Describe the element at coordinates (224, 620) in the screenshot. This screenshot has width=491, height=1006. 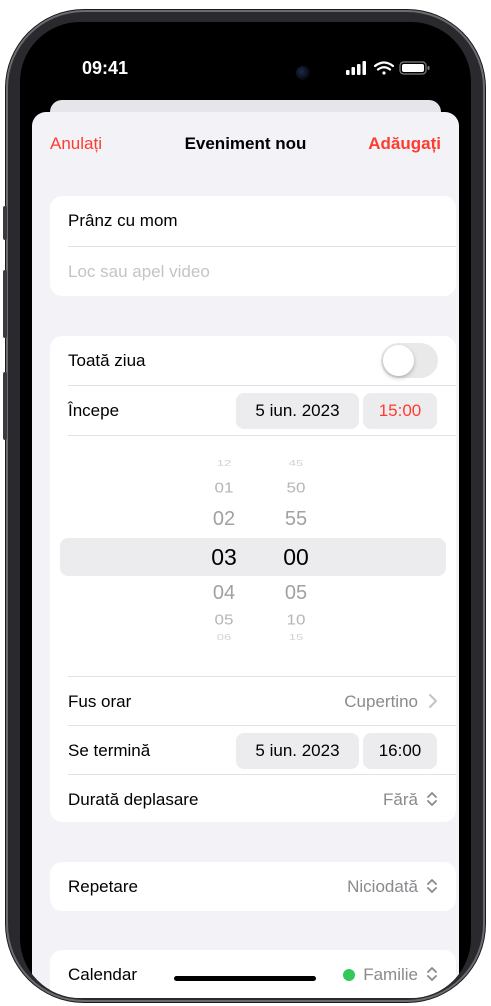
I see `picker-hour: 05` at that location.